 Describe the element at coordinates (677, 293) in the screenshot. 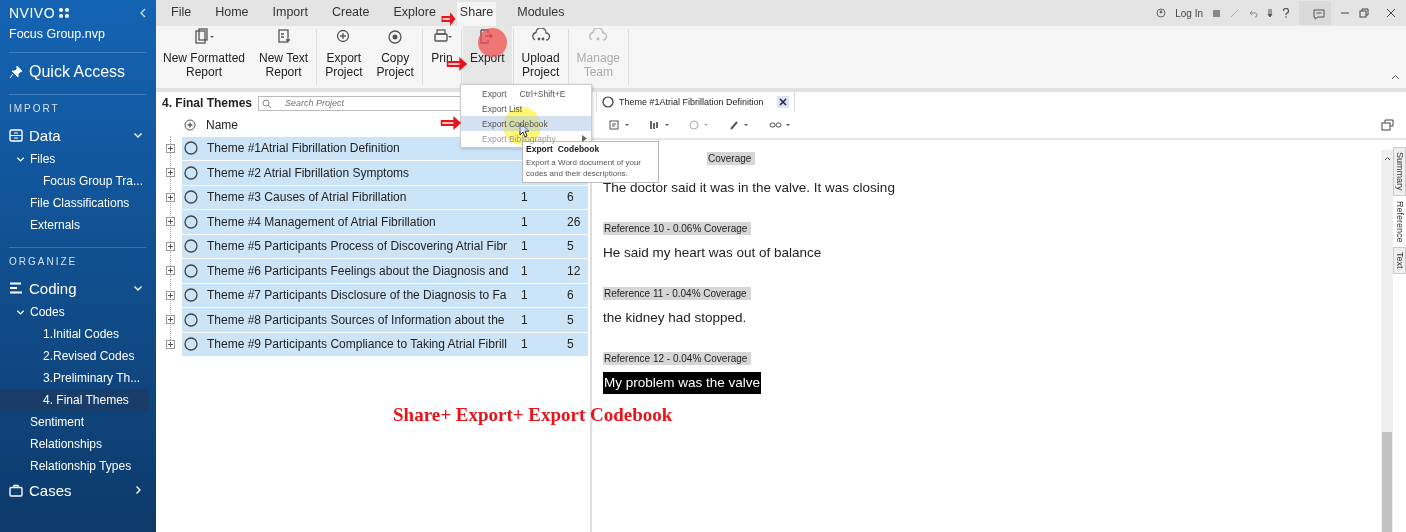

I see `reference-heading: Reference 11 - 0.04% Coverage` at that location.